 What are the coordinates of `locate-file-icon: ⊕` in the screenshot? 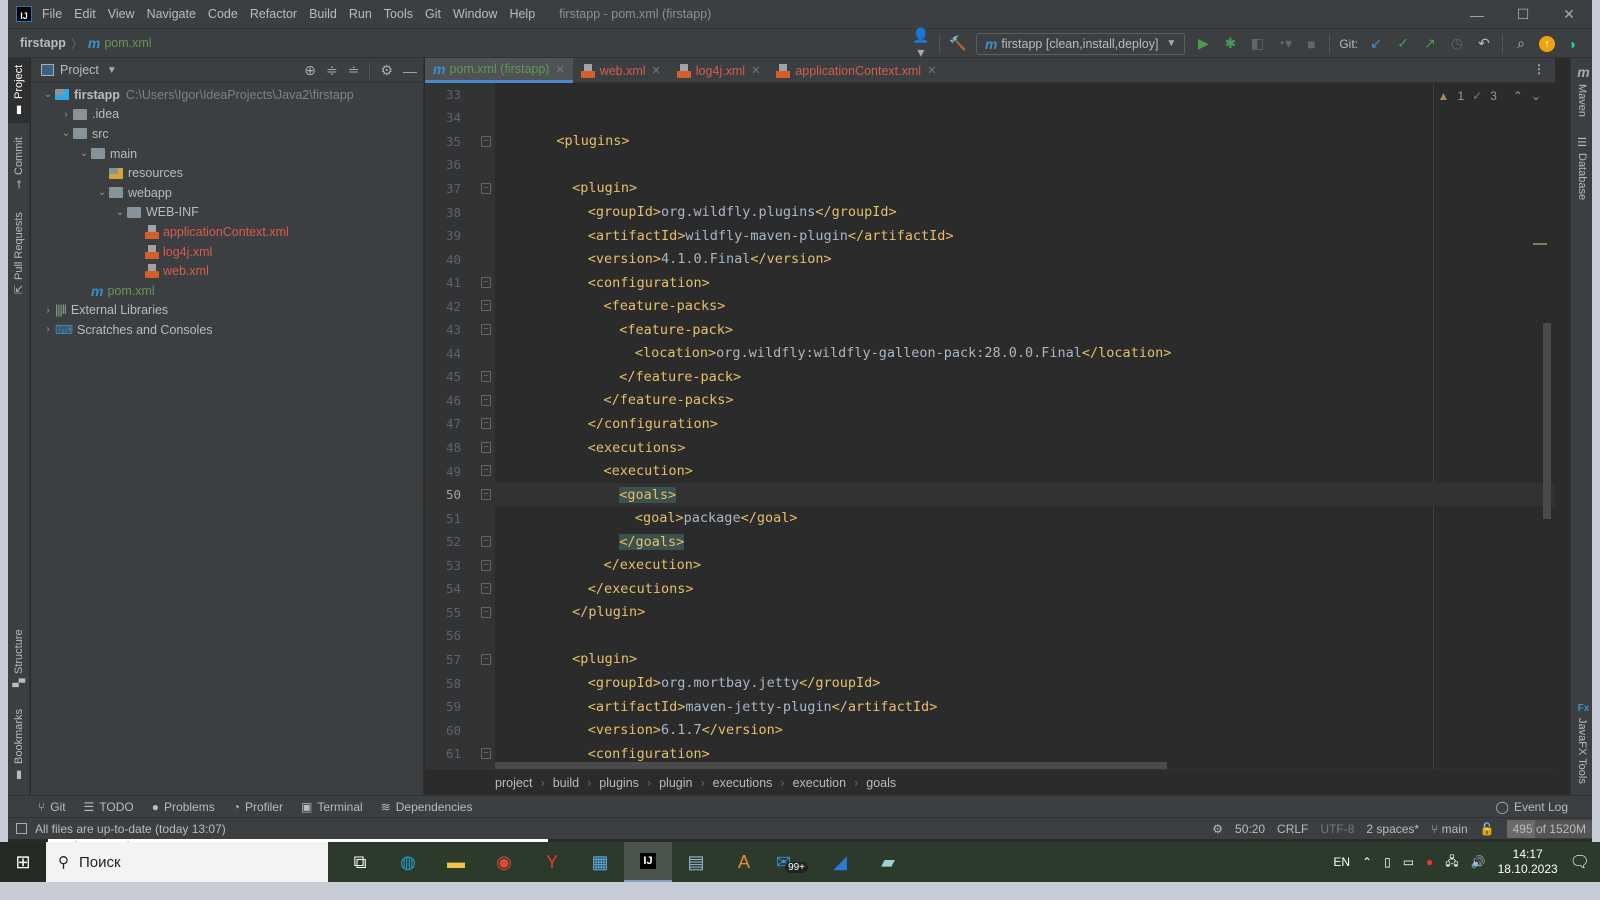 It's located at (310, 70).